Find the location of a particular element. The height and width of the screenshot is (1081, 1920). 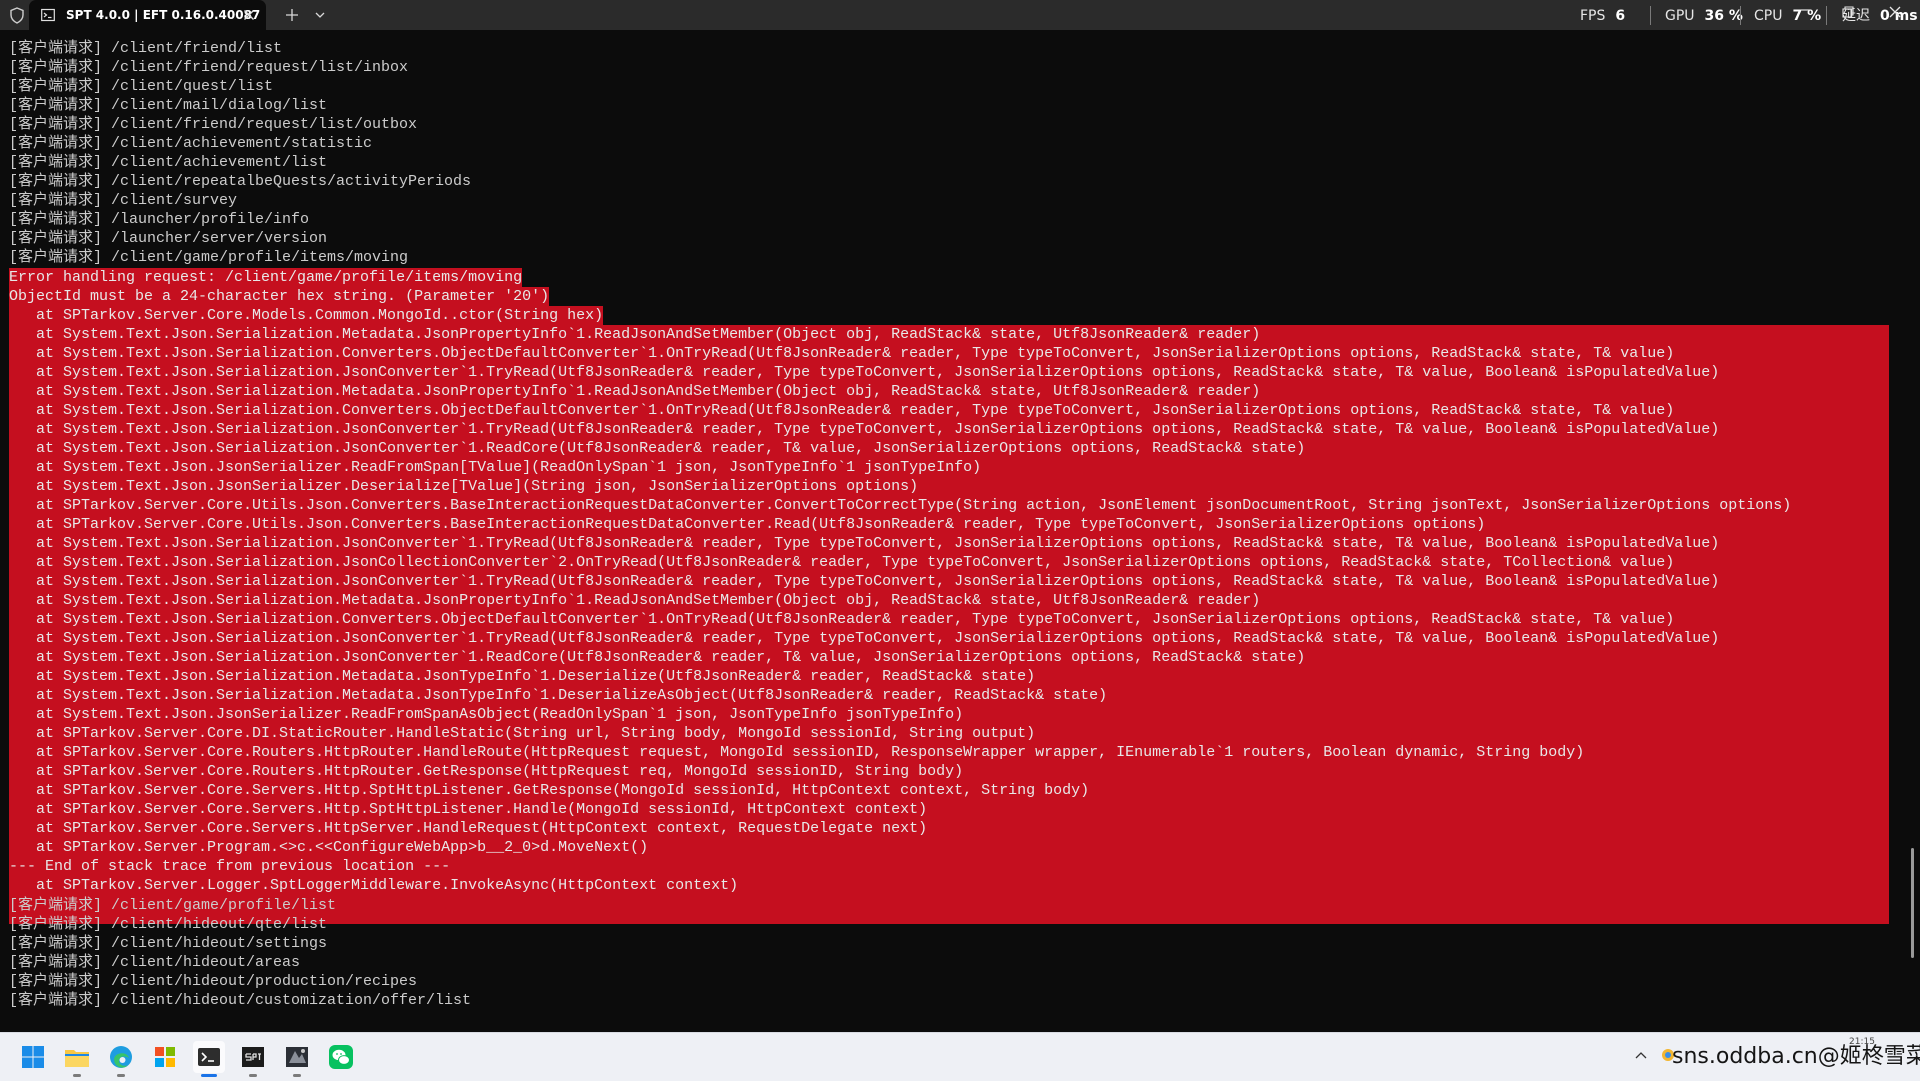

edge-browser-icon is located at coordinates (121, 1057).